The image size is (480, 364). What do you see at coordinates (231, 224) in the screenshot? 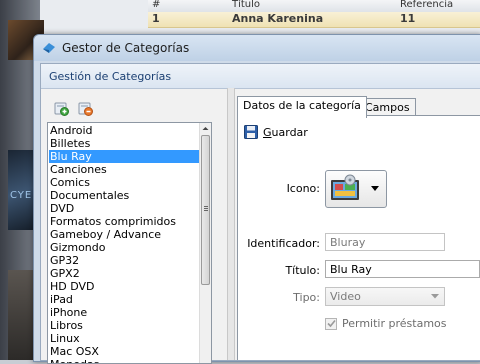
I see `panel-splitter` at bounding box center [231, 224].